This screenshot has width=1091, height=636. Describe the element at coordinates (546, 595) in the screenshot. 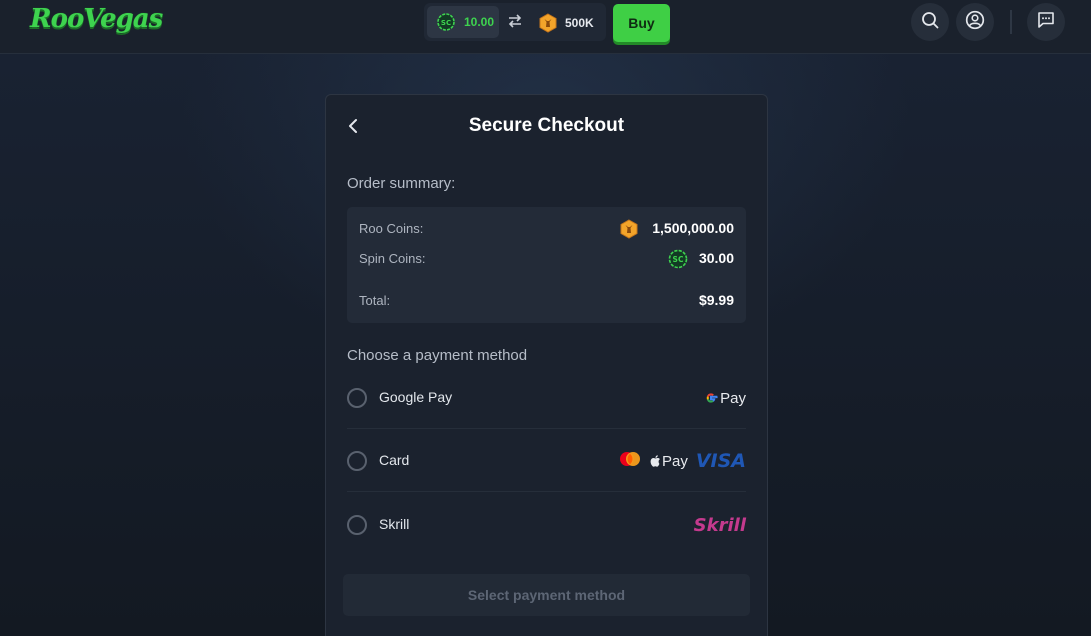

I see `select-payment-method-button: Select payment method` at that location.